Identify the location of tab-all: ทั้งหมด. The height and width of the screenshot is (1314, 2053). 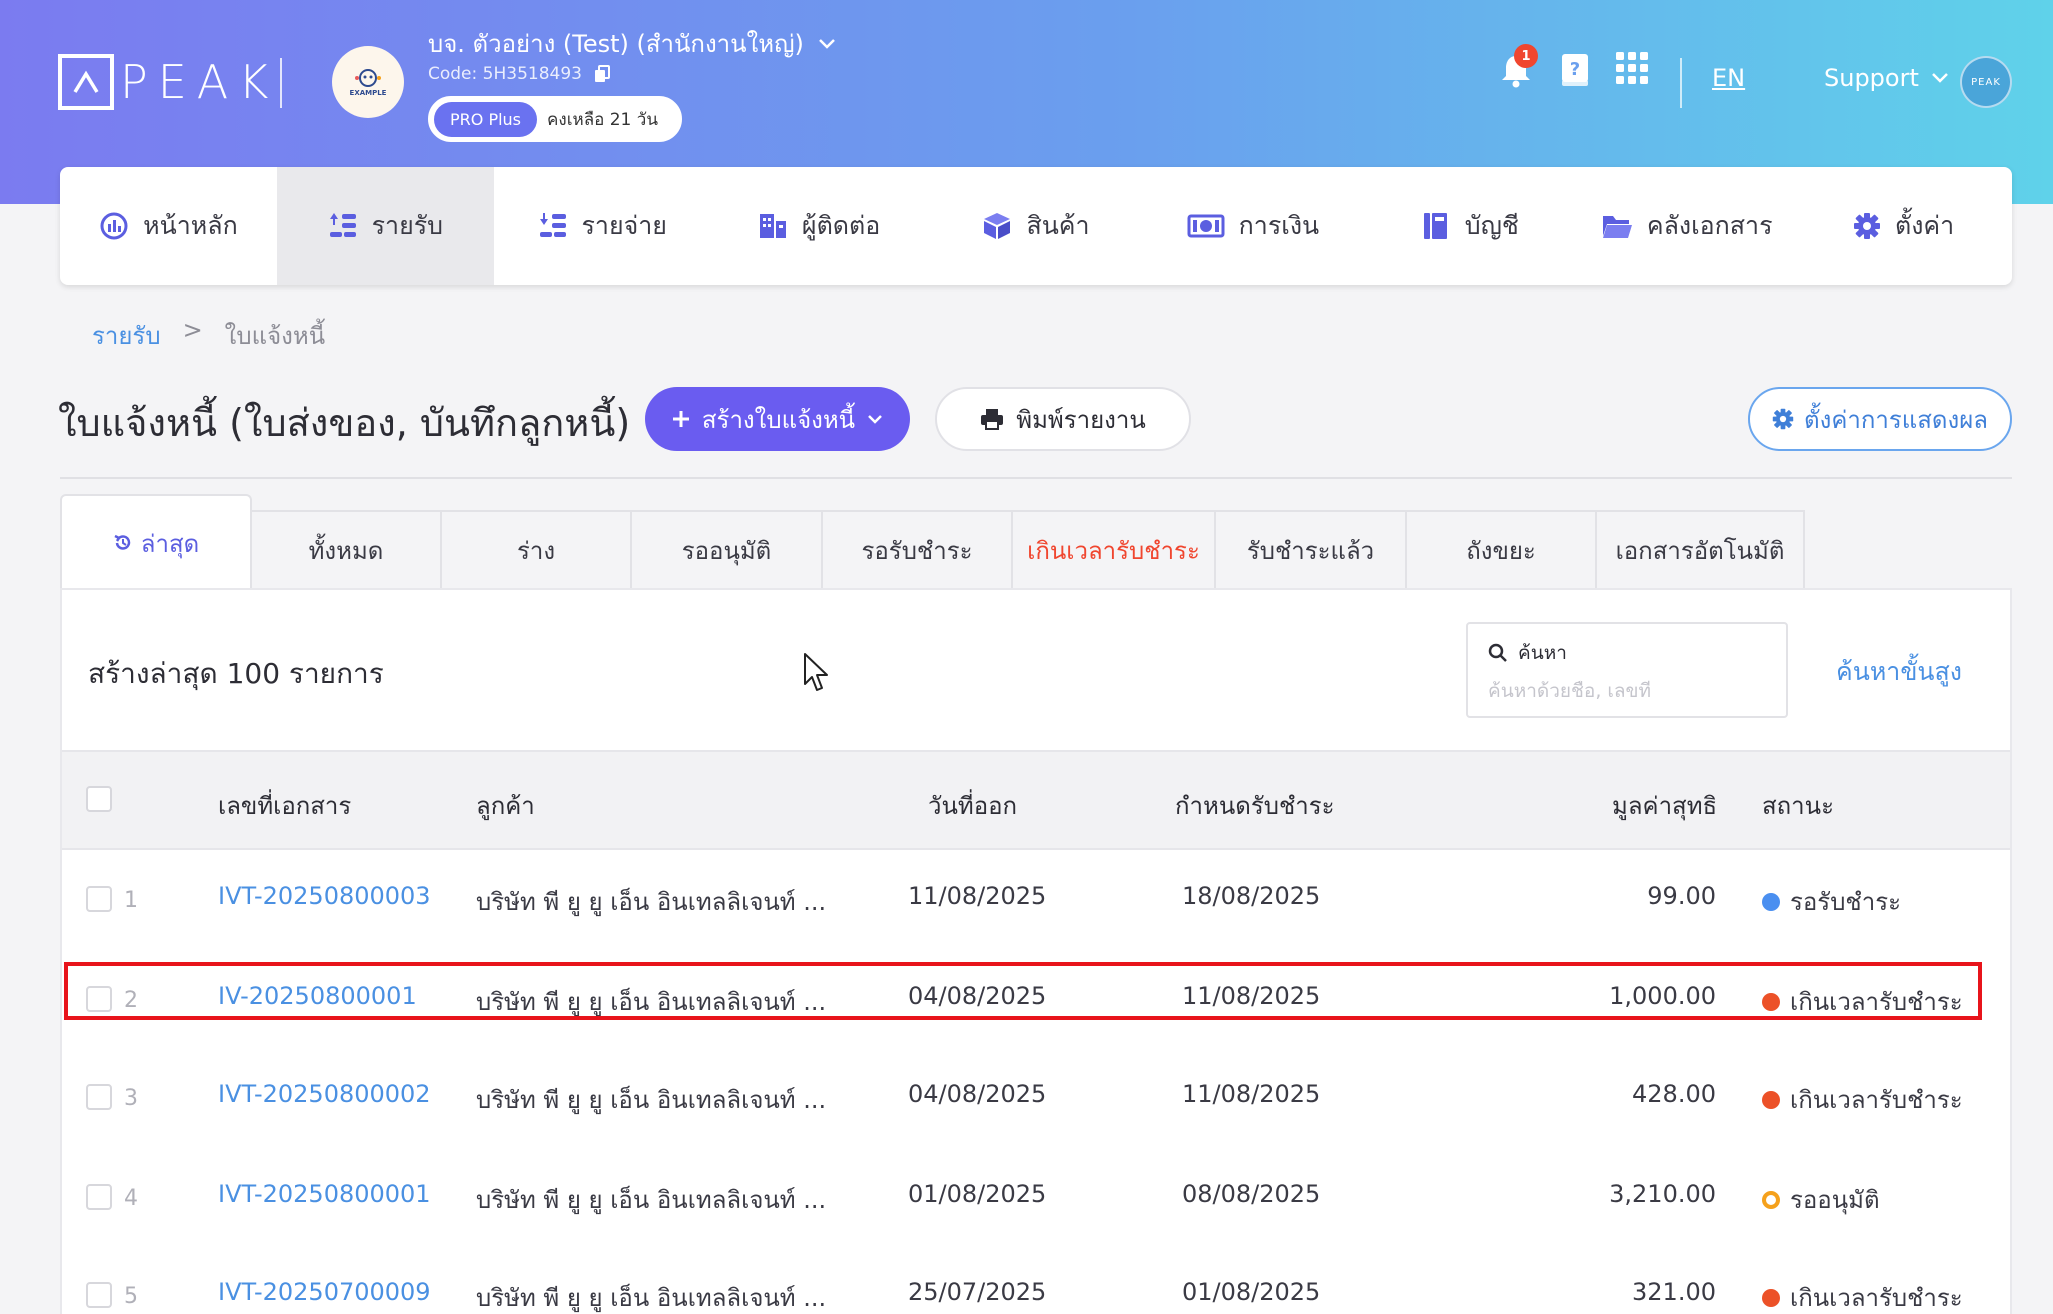
(347, 550).